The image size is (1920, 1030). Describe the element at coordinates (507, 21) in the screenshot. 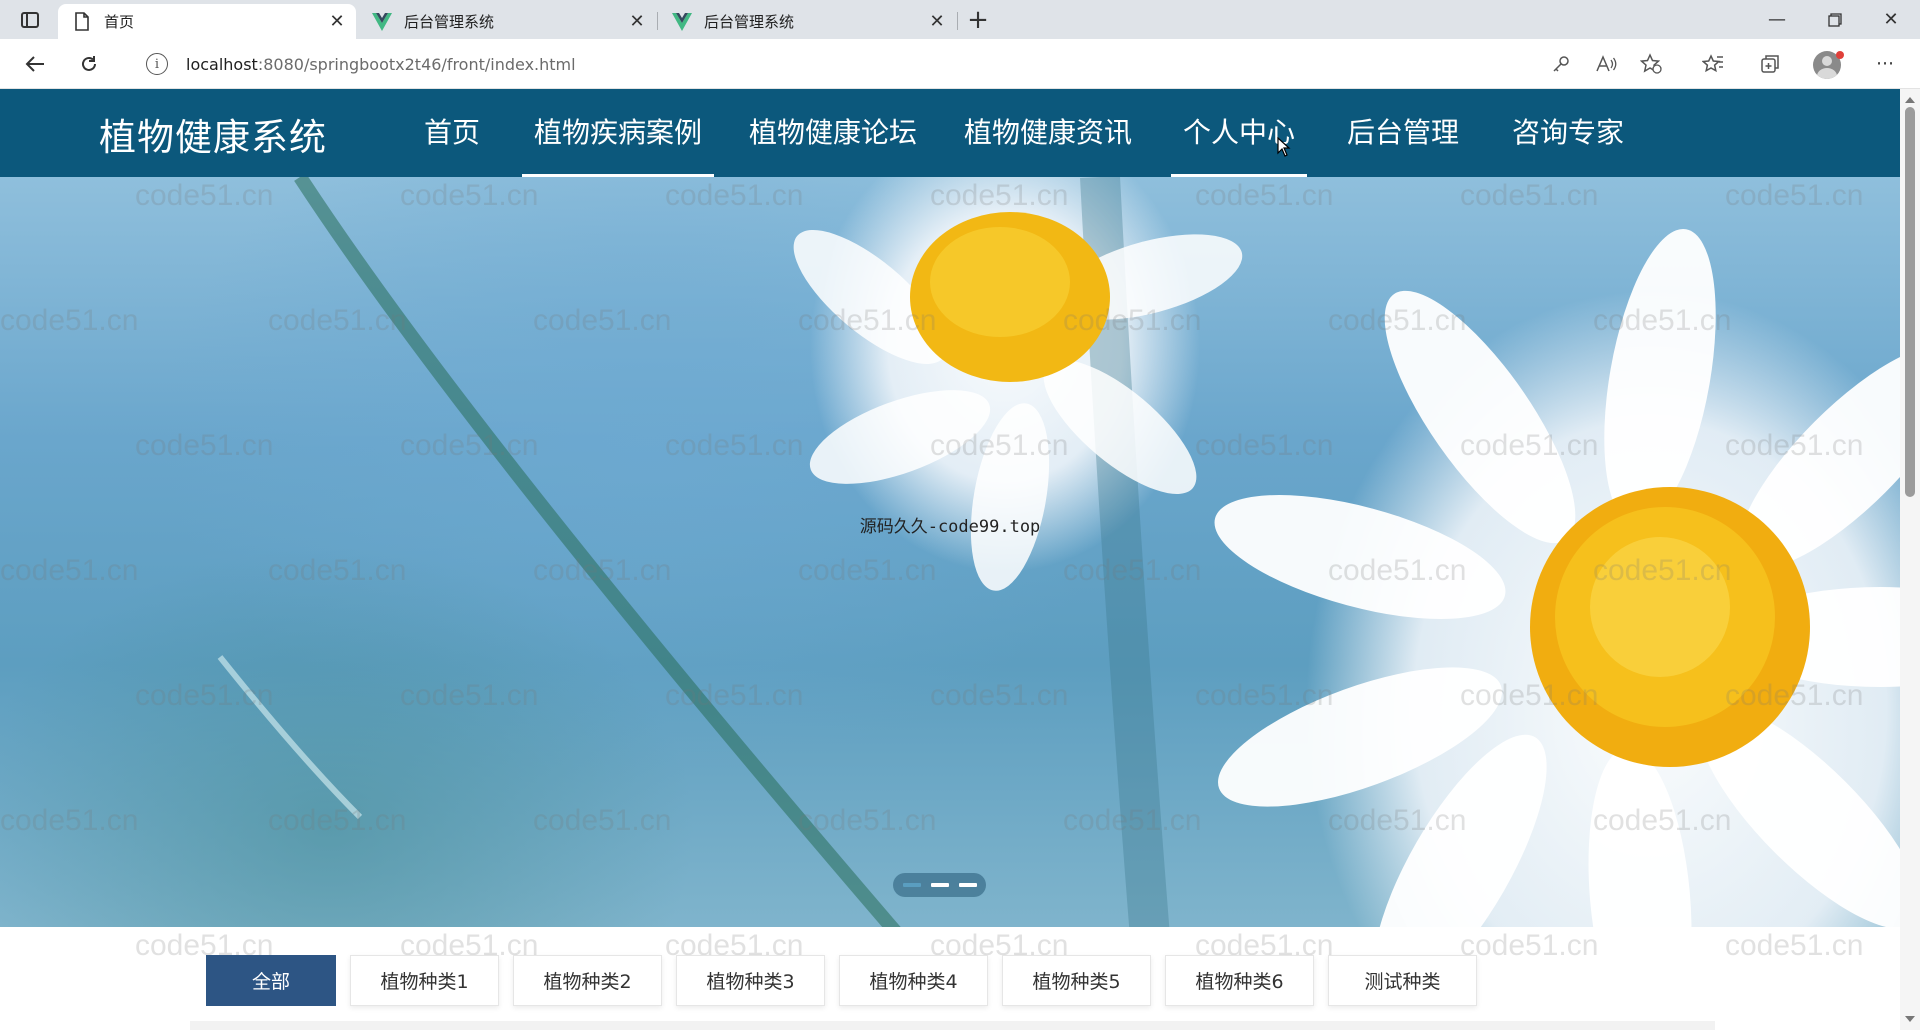

I see `browser-tab-admin: 后台管理系统 ✕` at that location.